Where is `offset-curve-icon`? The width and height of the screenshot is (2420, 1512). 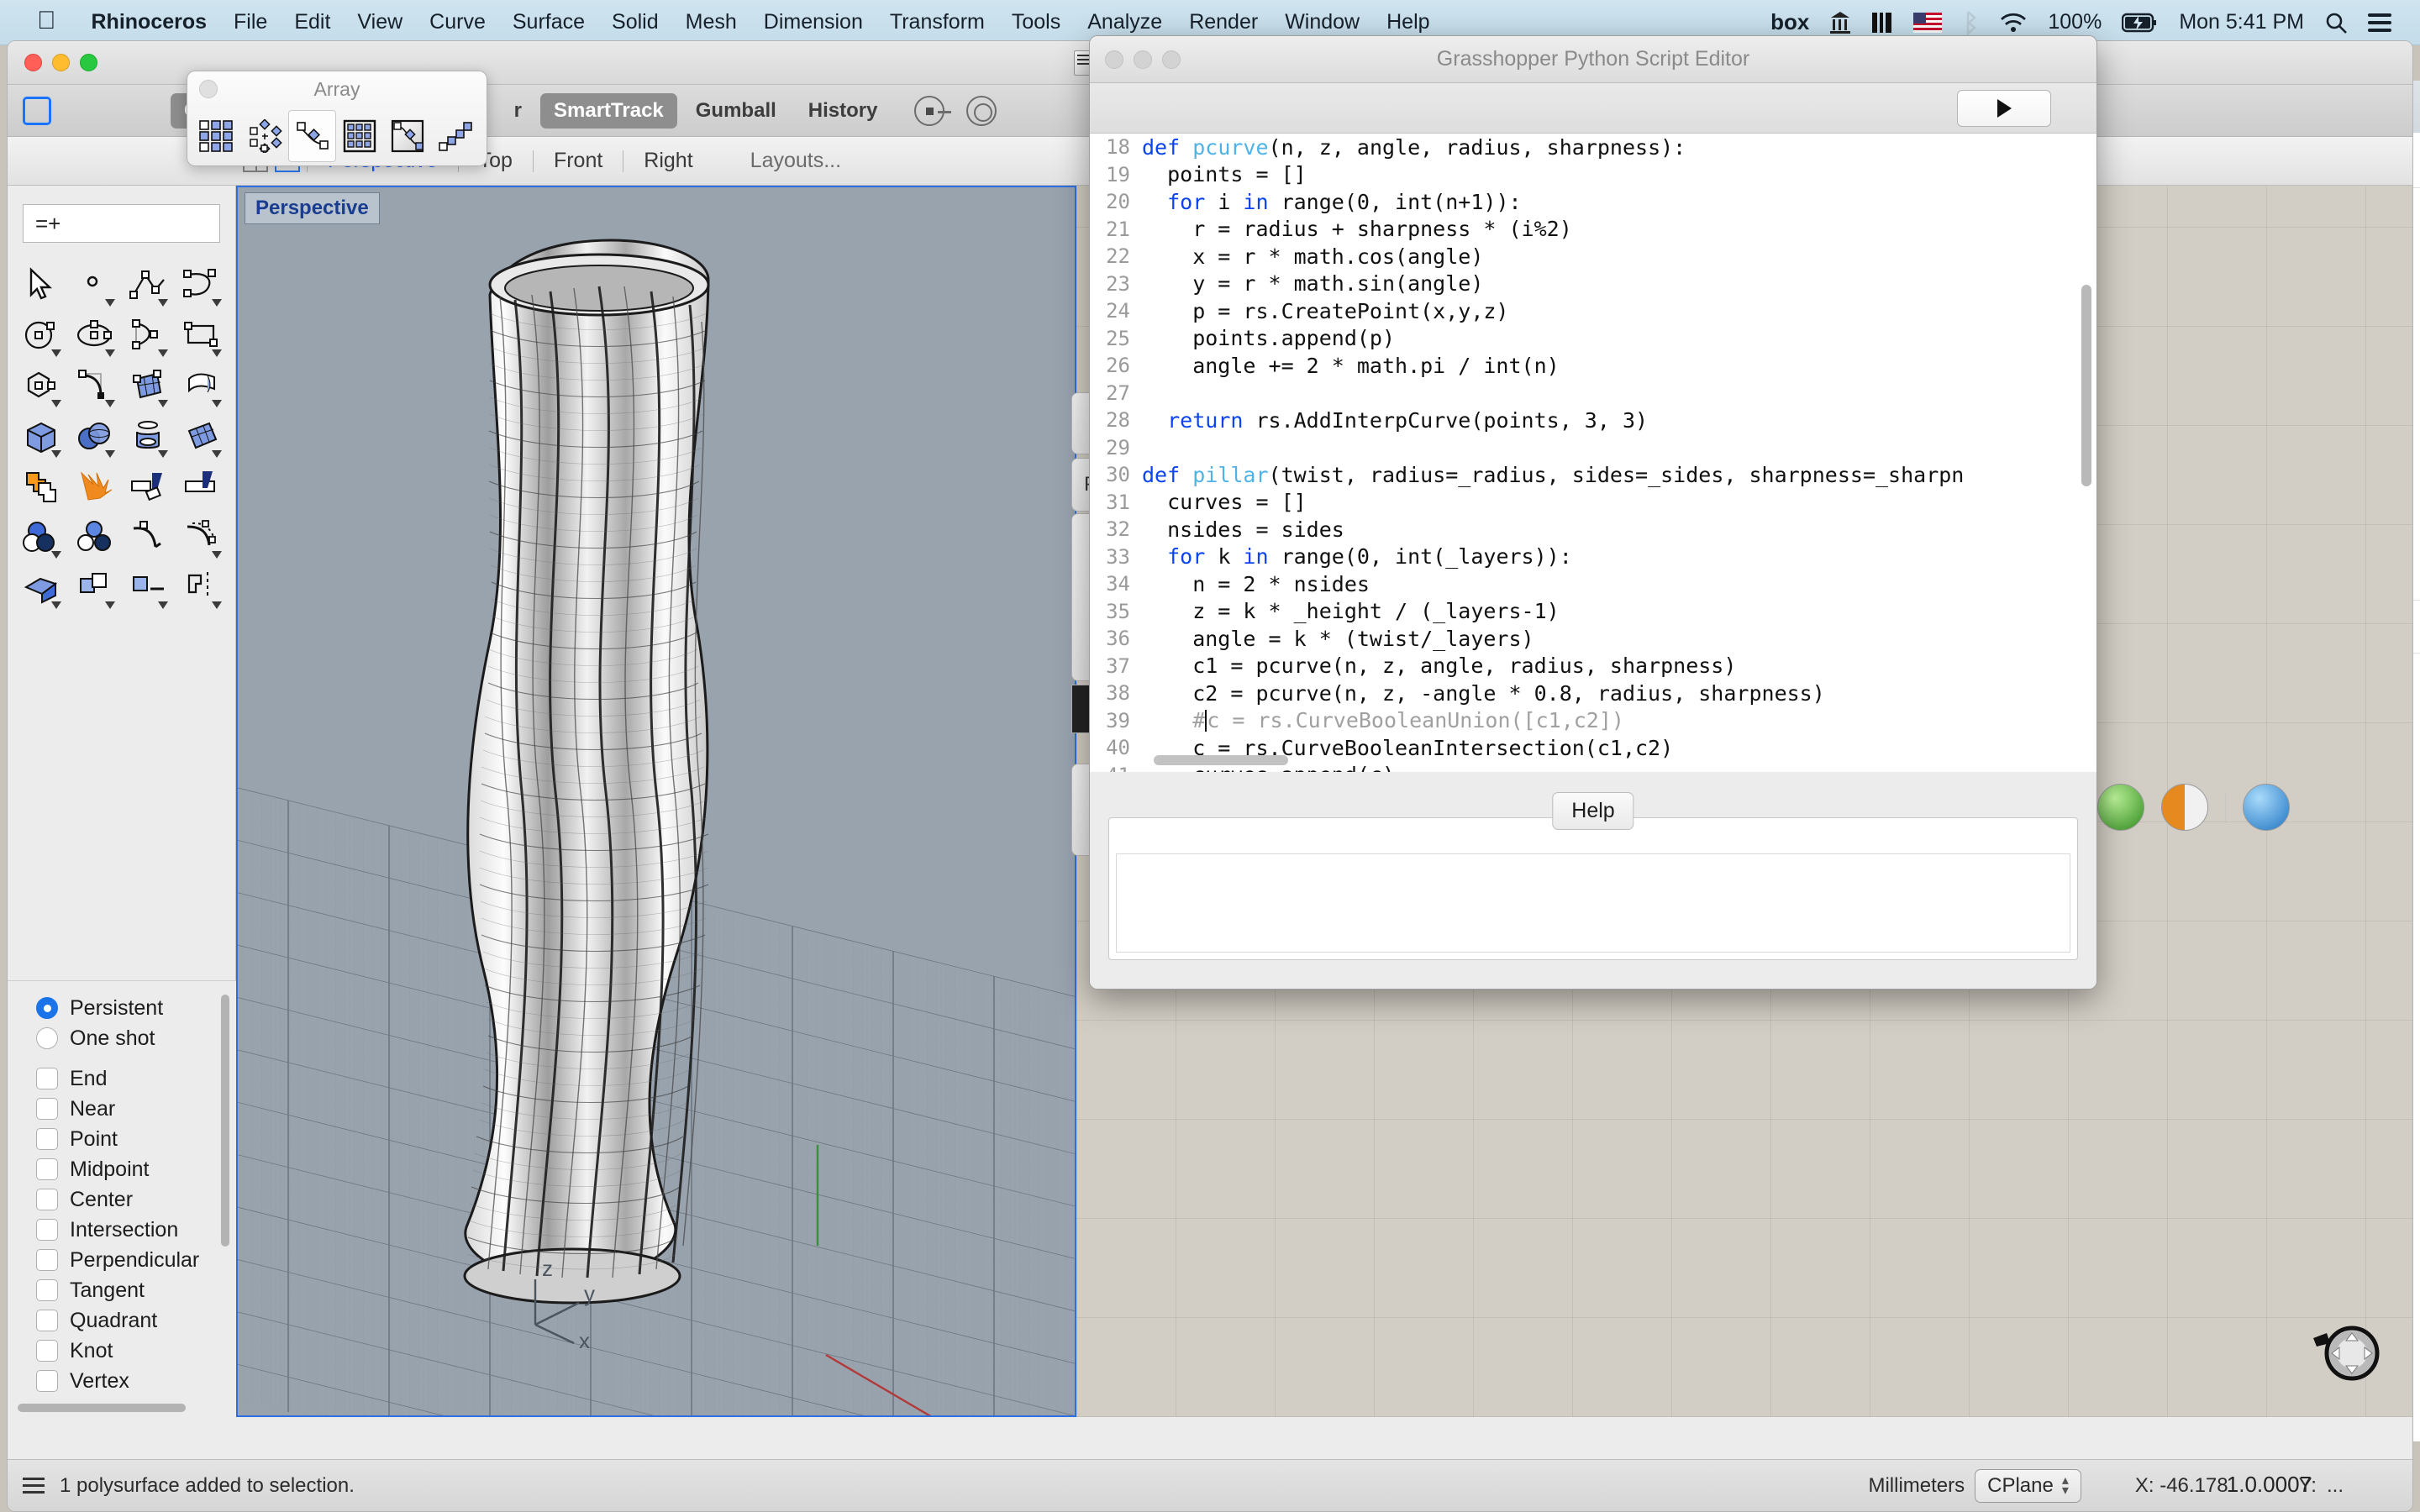 offset-curve-icon is located at coordinates (202, 537).